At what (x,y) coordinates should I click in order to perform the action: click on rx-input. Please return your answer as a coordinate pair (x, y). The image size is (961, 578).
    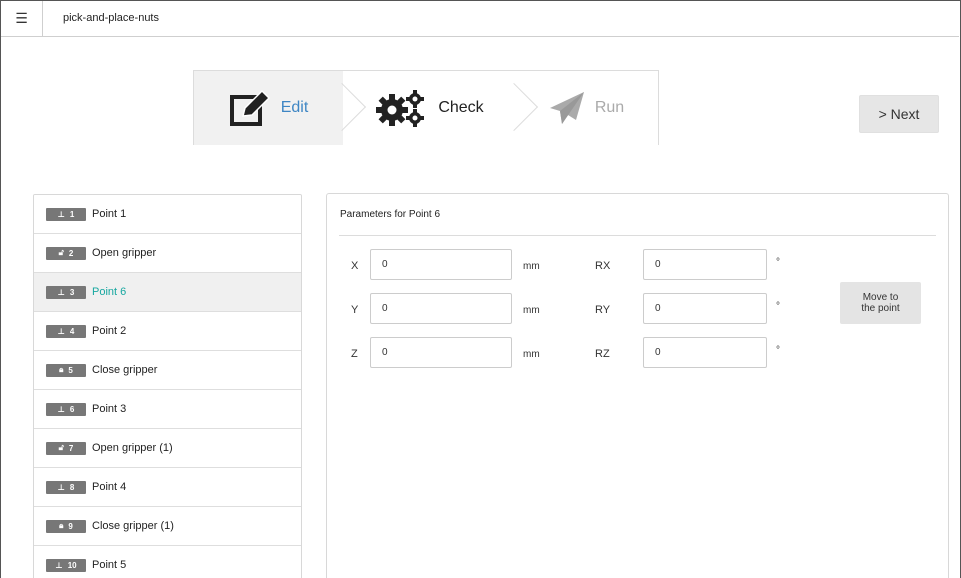
    Looking at the image, I should click on (705, 264).